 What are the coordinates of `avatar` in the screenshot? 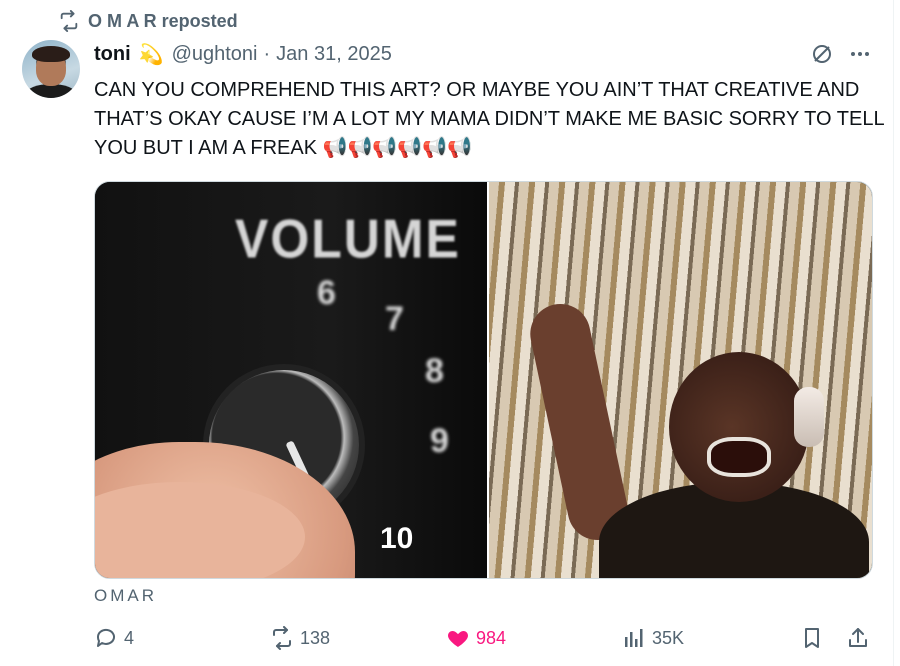 It's located at (51, 69).